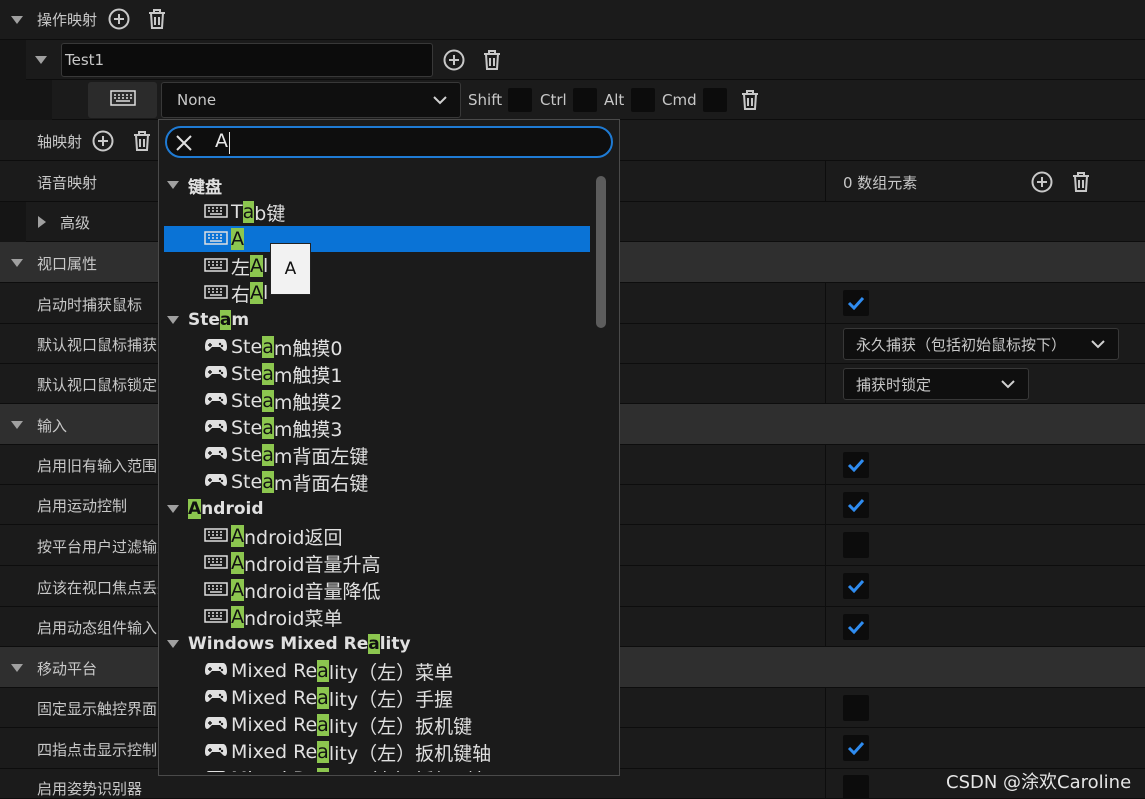  What do you see at coordinates (894, 384) in the screenshot?
I see `lock-mode-value: 捕获时锁定` at bounding box center [894, 384].